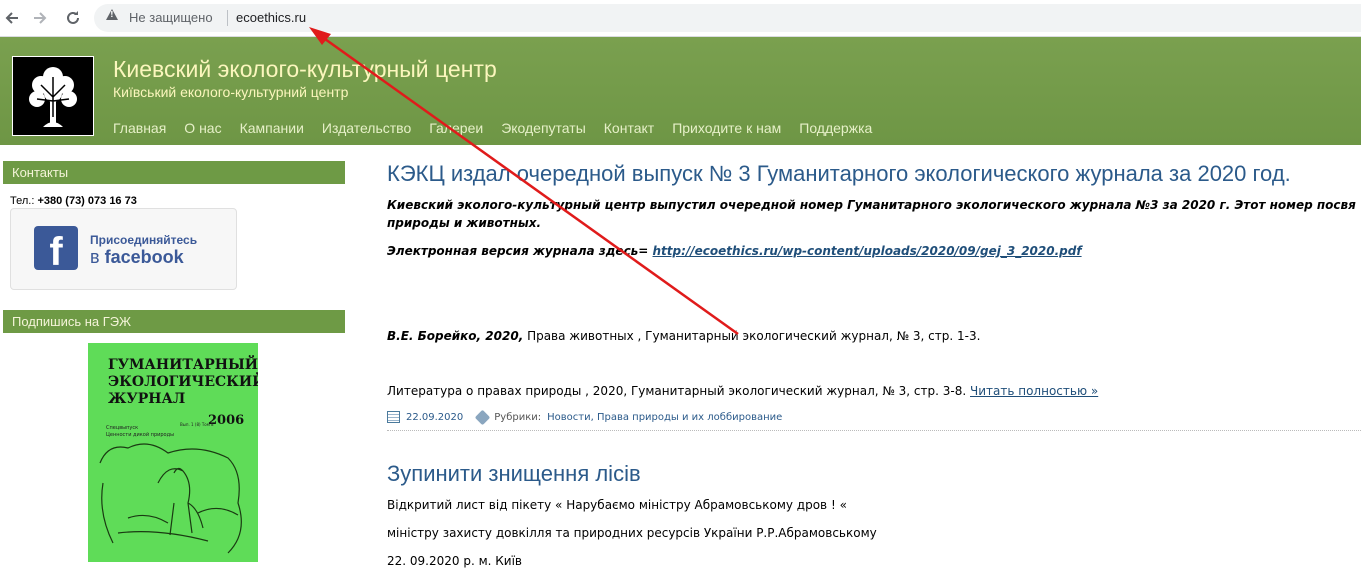  Describe the element at coordinates (664, 417) in the screenshot. I see `rubrics-links: Новости, Права природы и их лоббирование` at that location.